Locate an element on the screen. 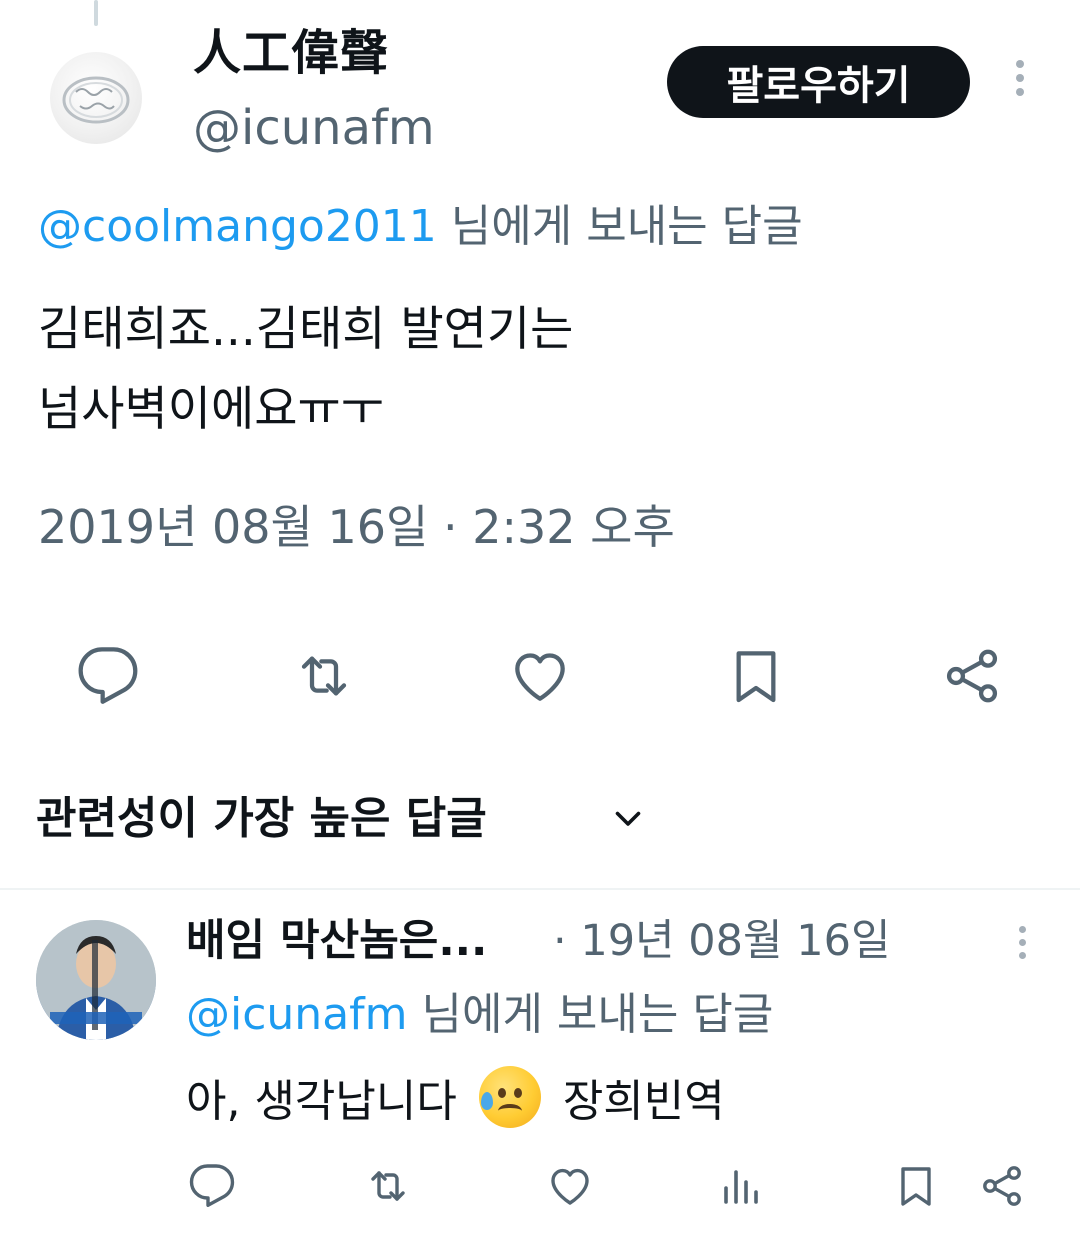 This screenshot has height=1242, width=1080. timestamp: 2019년 08월 16일 · 2:32 오후 is located at coordinates (356, 527).